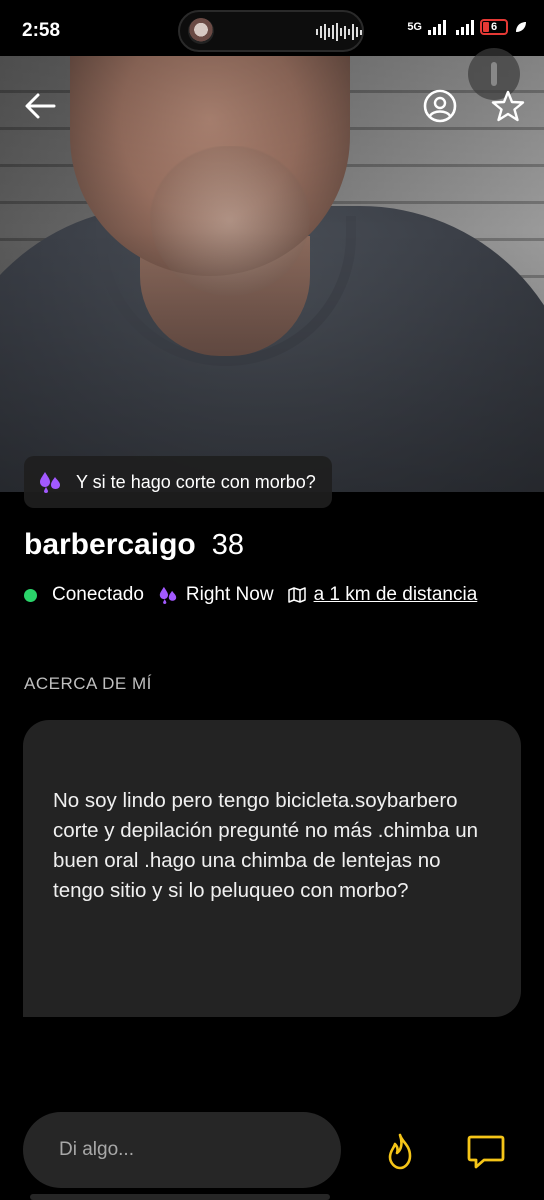 Image resolution: width=544 pixels, height=1200 pixels. What do you see at coordinates (296, 595) in the screenshot?
I see `map-icon` at bounding box center [296, 595].